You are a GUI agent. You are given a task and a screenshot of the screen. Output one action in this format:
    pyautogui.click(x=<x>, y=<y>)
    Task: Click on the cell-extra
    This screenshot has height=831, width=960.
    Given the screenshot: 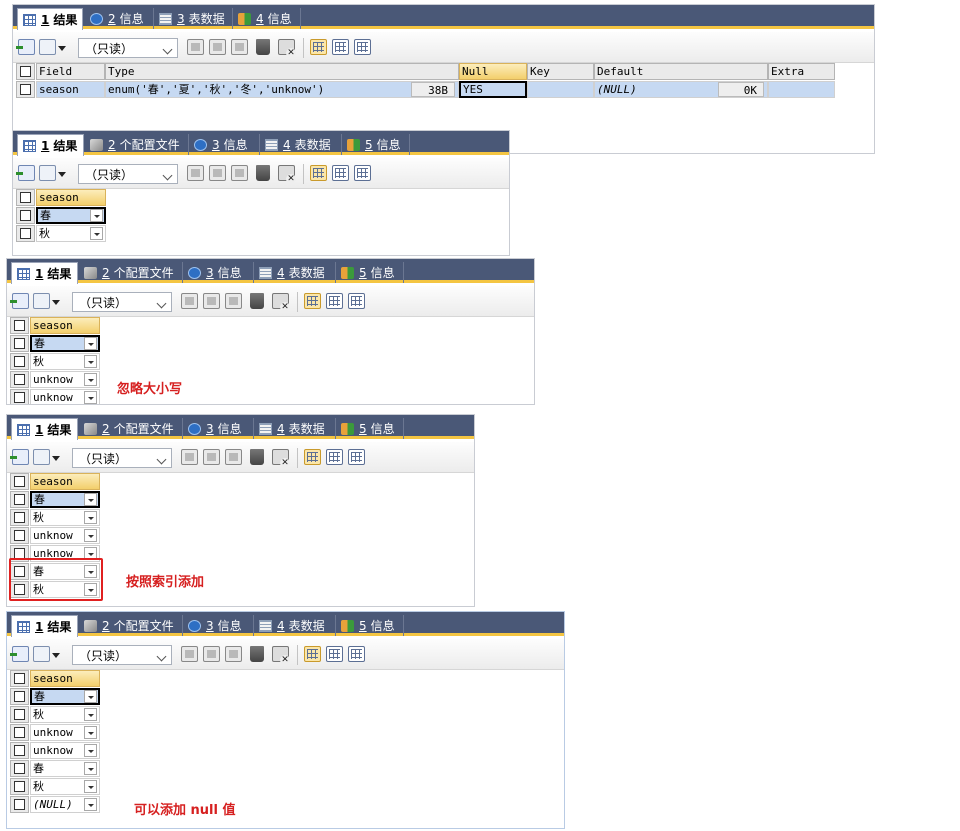 What is the action you would take?
    pyautogui.click(x=801, y=89)
    